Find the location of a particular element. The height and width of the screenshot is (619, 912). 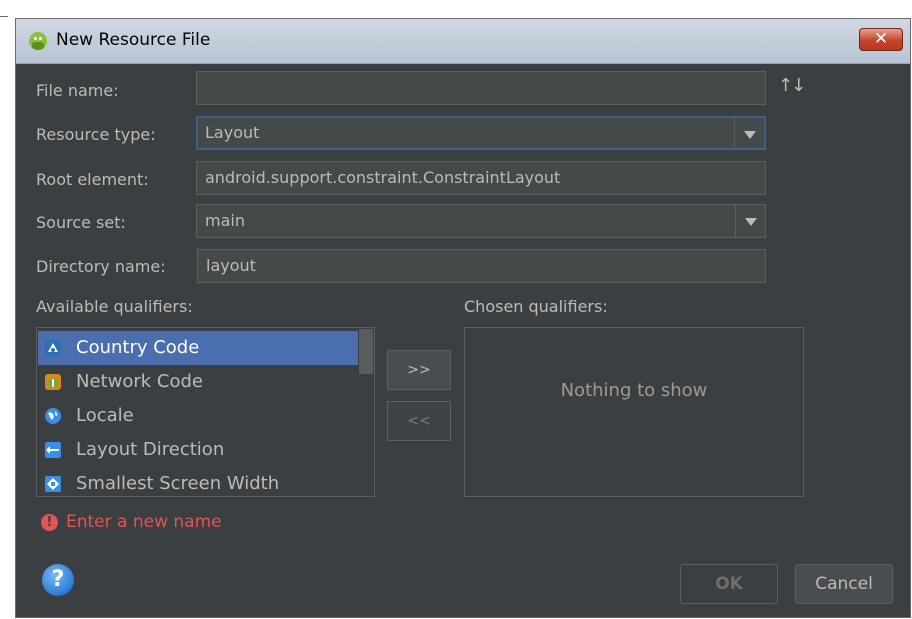

resource-type-label: Resource type: is located at coordinates (96, 134).